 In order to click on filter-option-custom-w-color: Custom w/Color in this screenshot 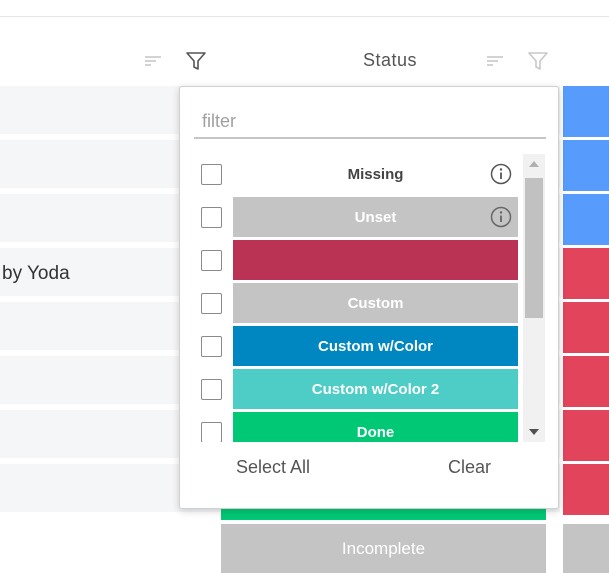, I will do `click(357, 346)`.